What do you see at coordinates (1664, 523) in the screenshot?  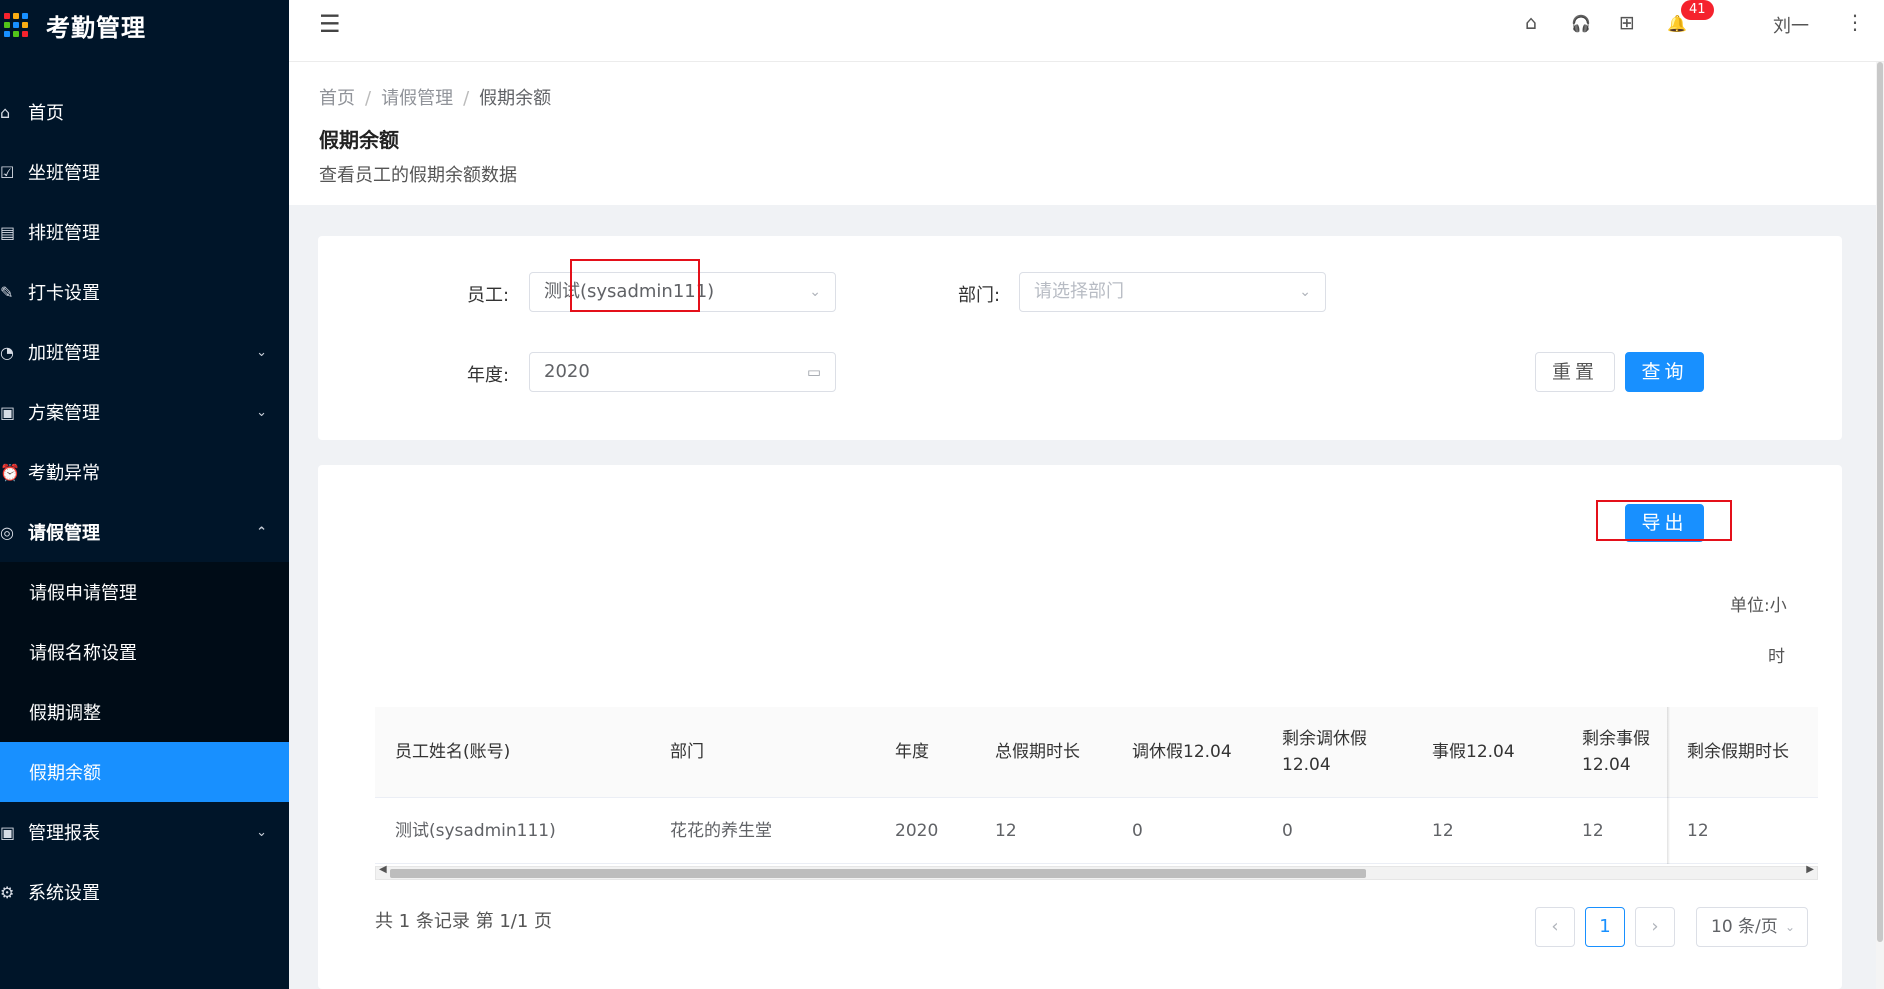 I see `export-button: 导出` at bounding box center [1664, 523].